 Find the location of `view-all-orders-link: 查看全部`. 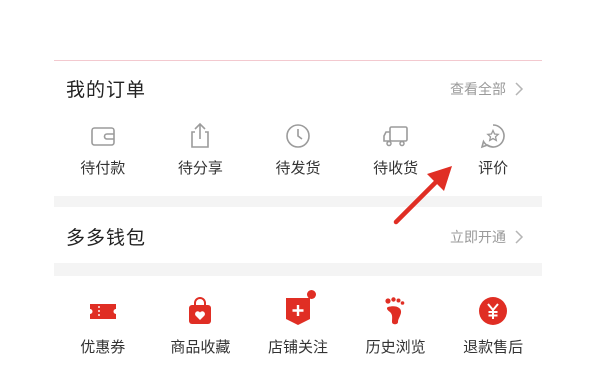

view-all-orders-link: 查看全部 is located at coordinates (488, 89).